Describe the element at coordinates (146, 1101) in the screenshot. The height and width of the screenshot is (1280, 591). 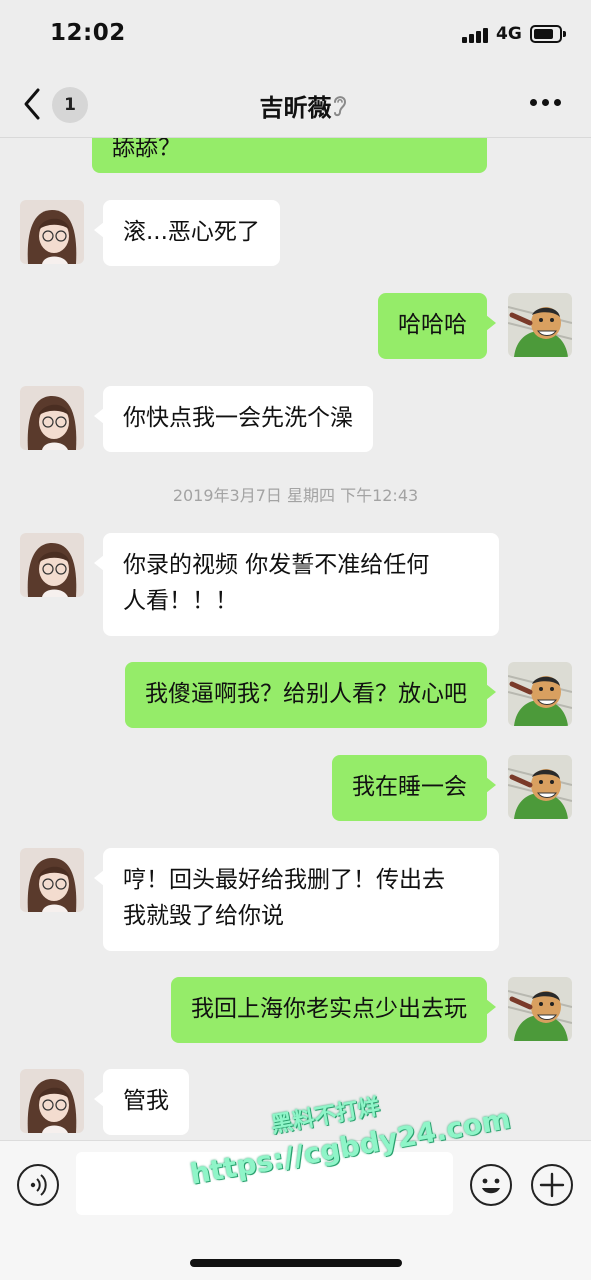
I see `message-text: 管我` at that location.